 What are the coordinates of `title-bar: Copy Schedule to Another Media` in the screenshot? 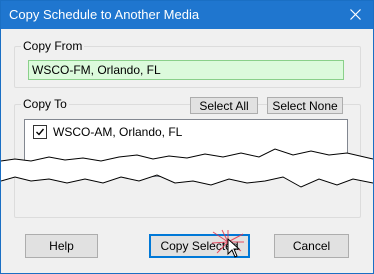 It's located at (187, 15).